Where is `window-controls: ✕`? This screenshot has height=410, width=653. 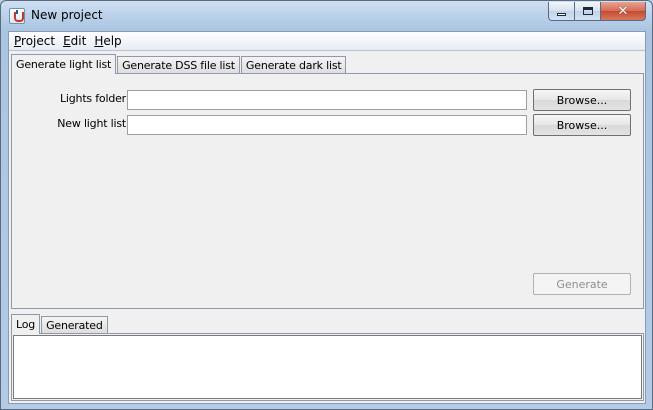
window-controls: ✕ is located at coordinates (597, 11).